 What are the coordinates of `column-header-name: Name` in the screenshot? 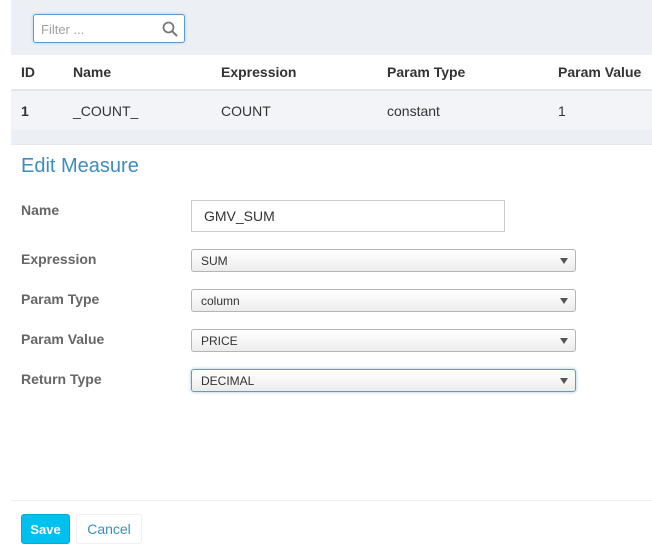 It's located at (92, 72).